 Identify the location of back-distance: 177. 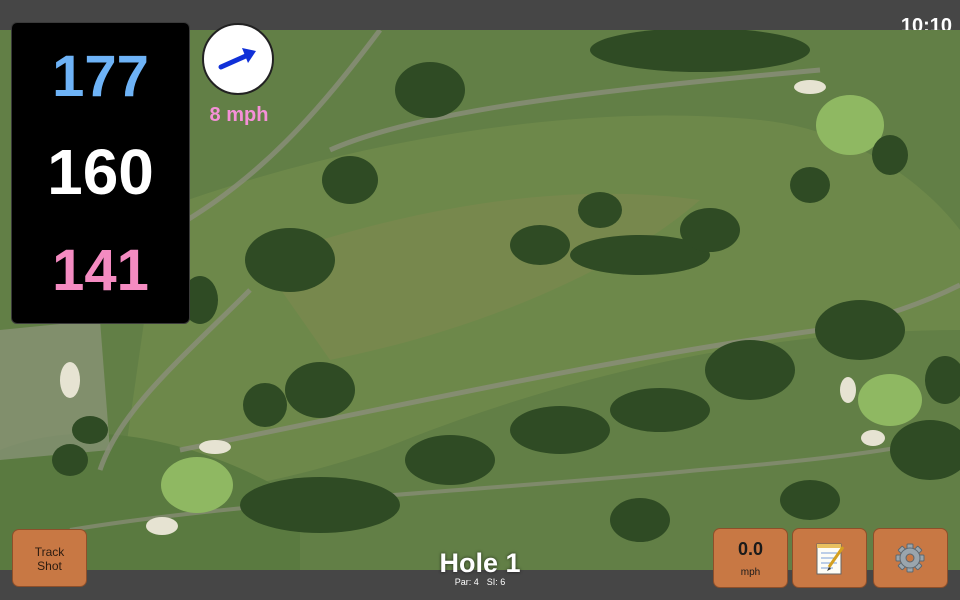
(100, 76).